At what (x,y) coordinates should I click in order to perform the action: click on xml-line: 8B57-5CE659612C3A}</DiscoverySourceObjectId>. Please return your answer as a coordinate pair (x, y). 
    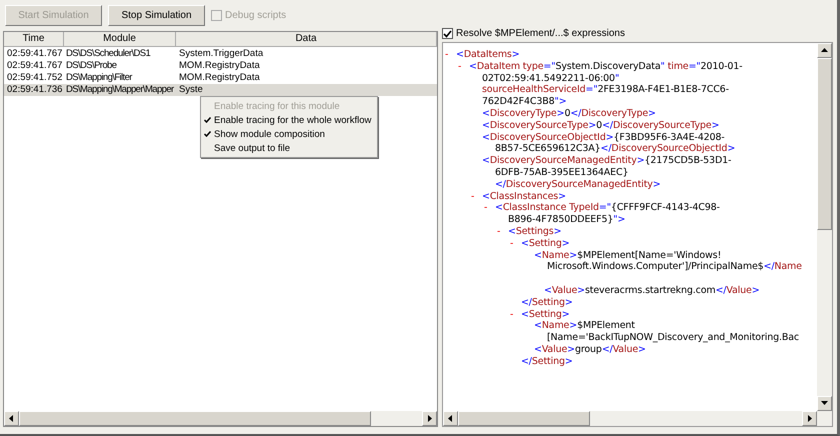
    Looking at the image, I should click on (615, 149).